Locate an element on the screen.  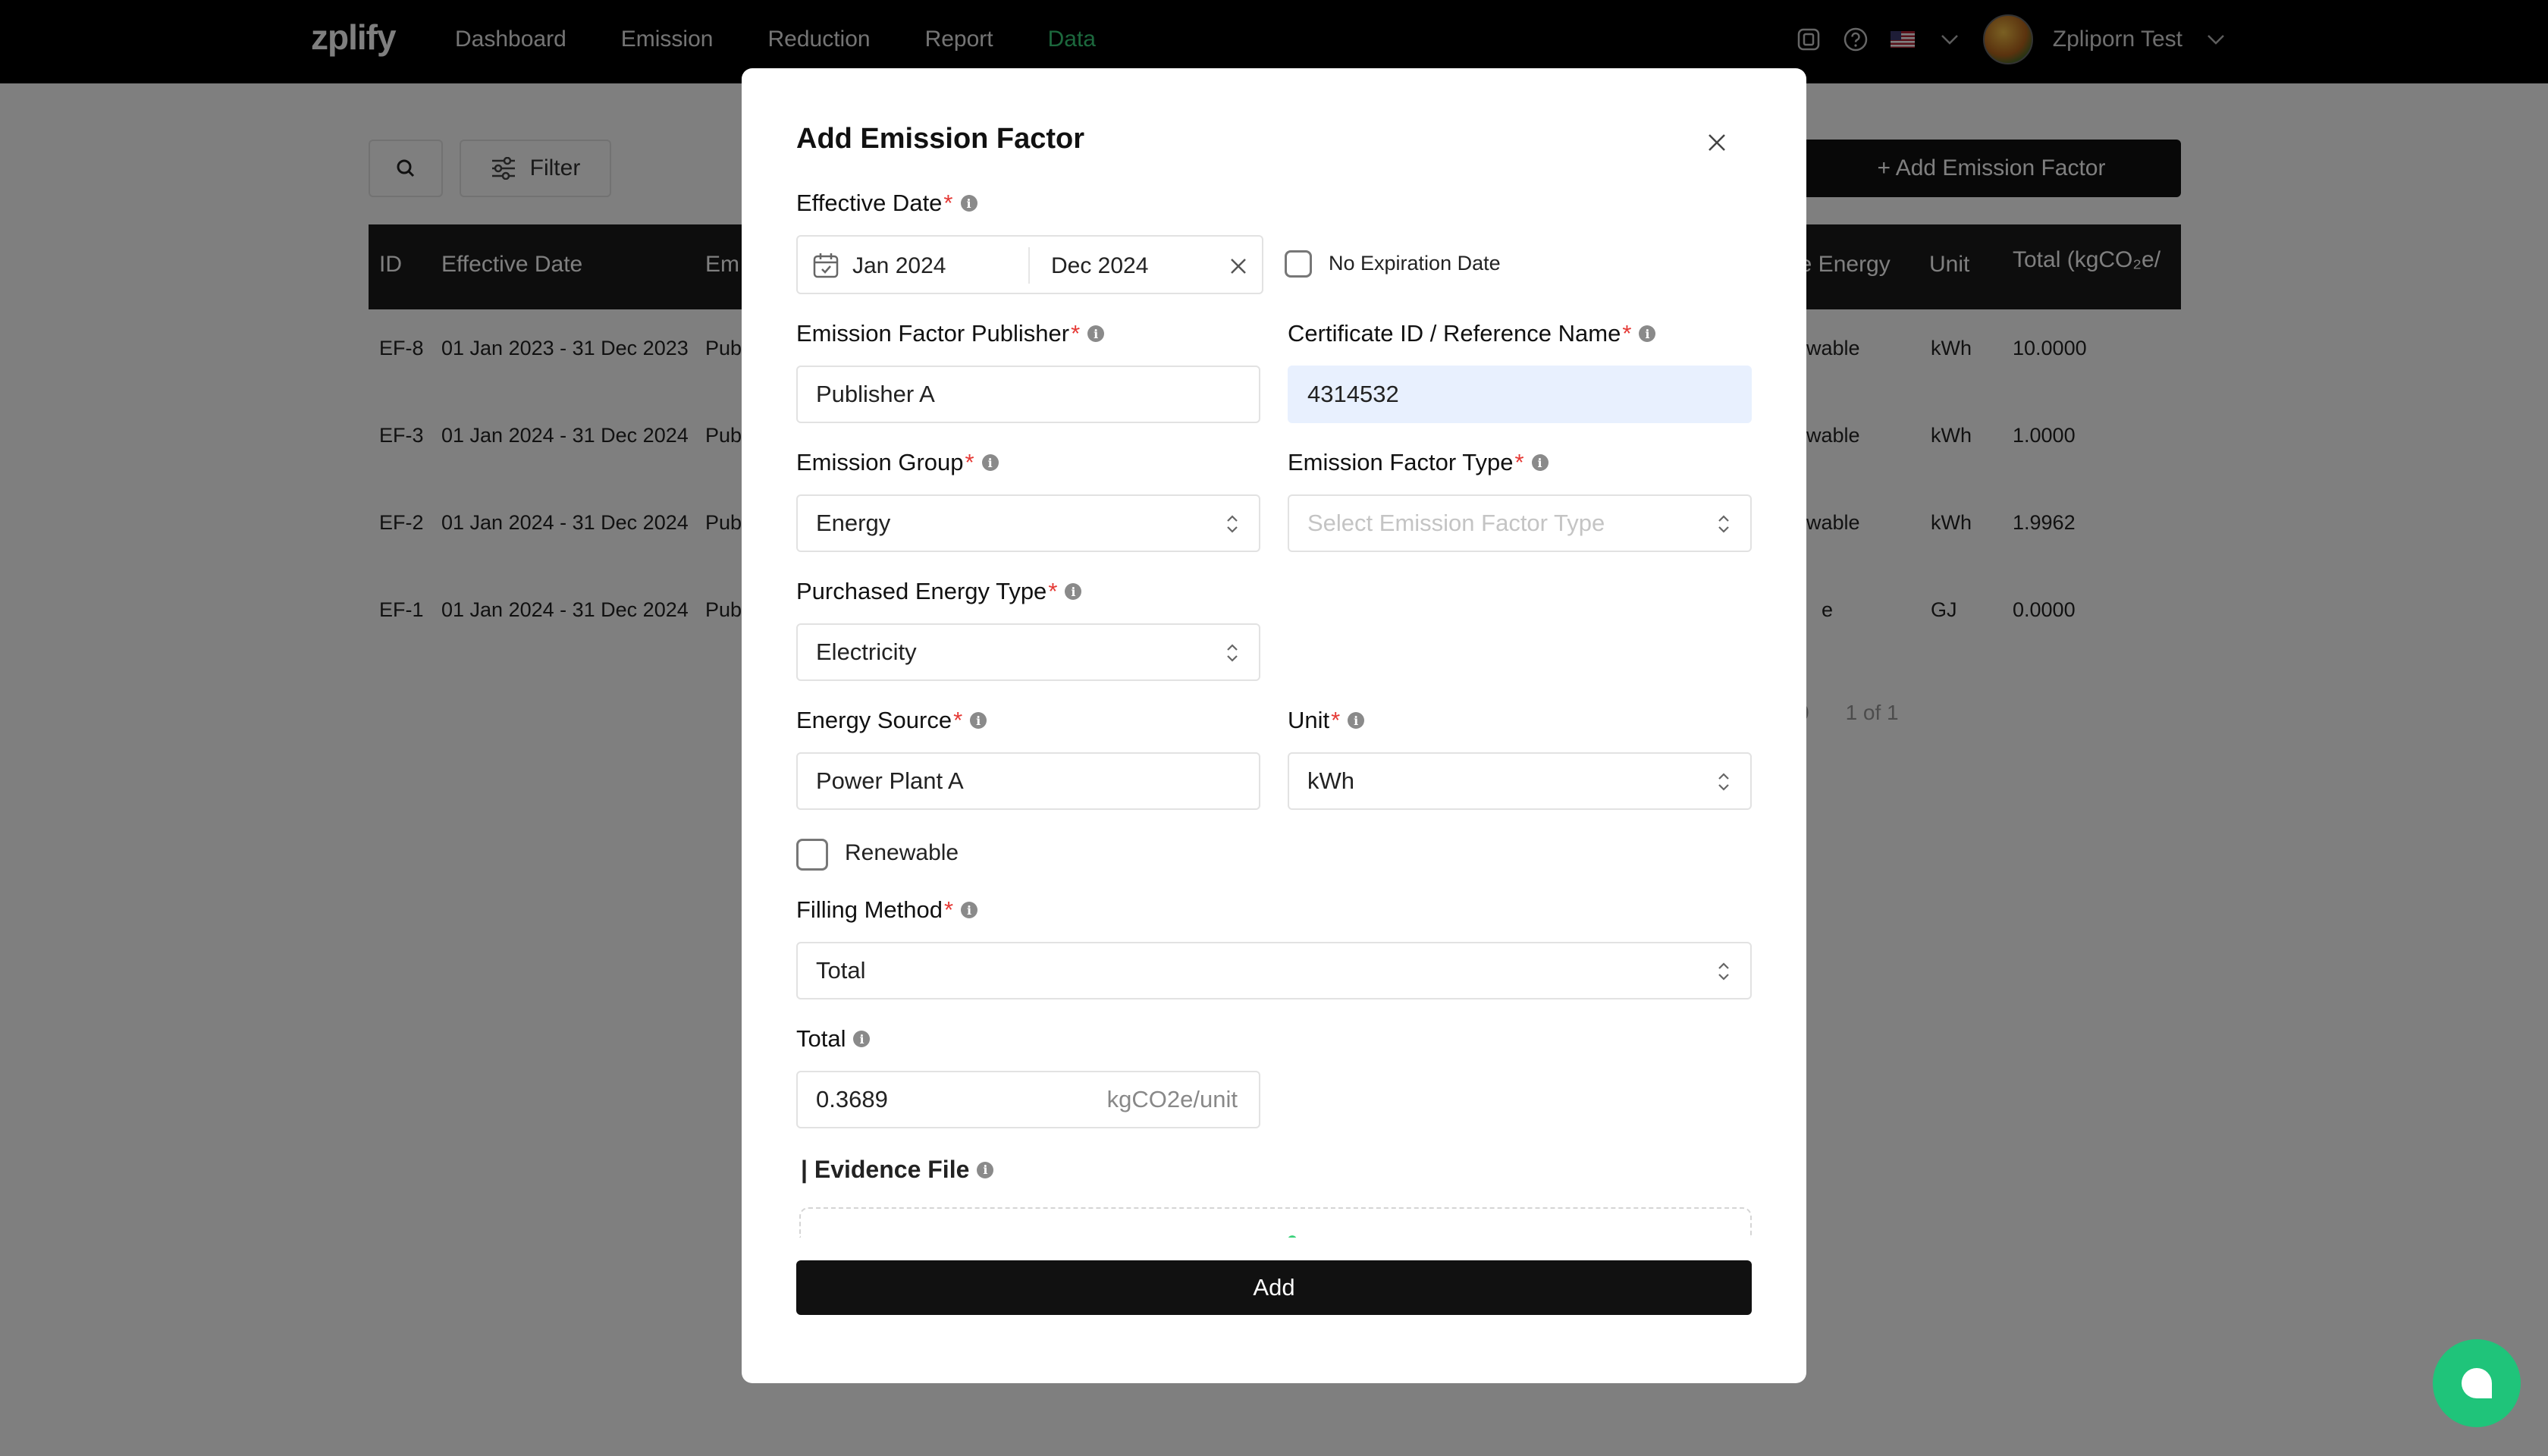
total-label: Total i is located at coordinates (833, 1039).